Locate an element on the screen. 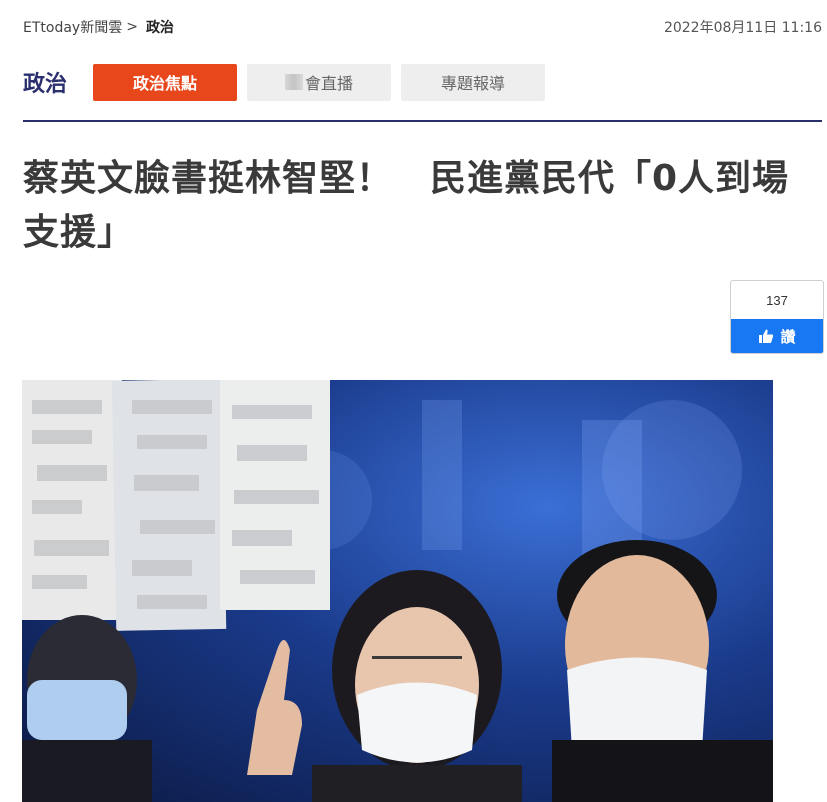 The width and height of the screenshot is (827, 802). tab-live: 會直播 is located at coordinates (319, 82).